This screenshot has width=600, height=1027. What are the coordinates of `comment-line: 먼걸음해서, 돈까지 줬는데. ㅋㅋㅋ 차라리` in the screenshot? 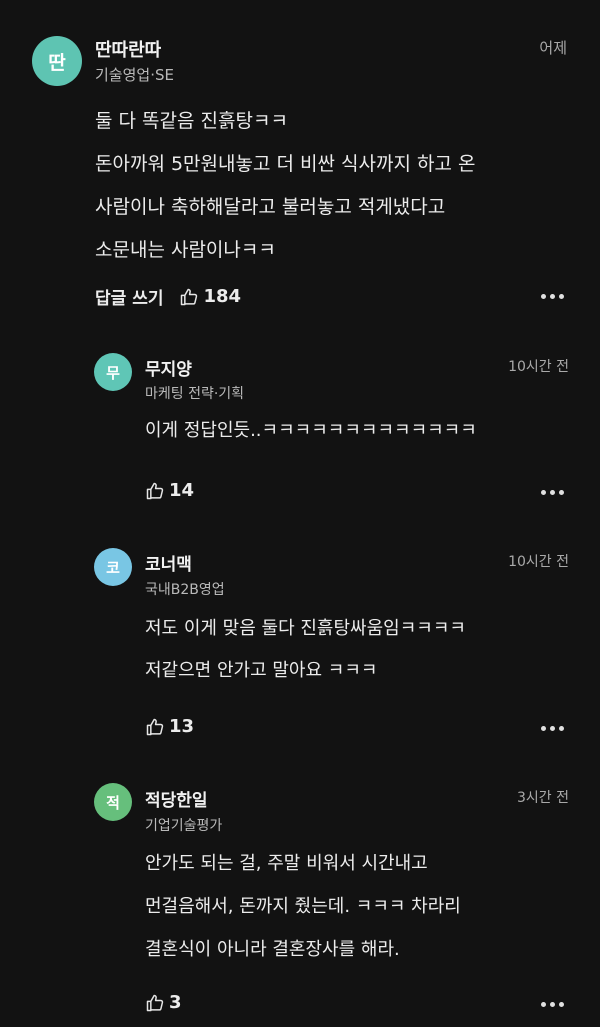 It's located at (303, 906).